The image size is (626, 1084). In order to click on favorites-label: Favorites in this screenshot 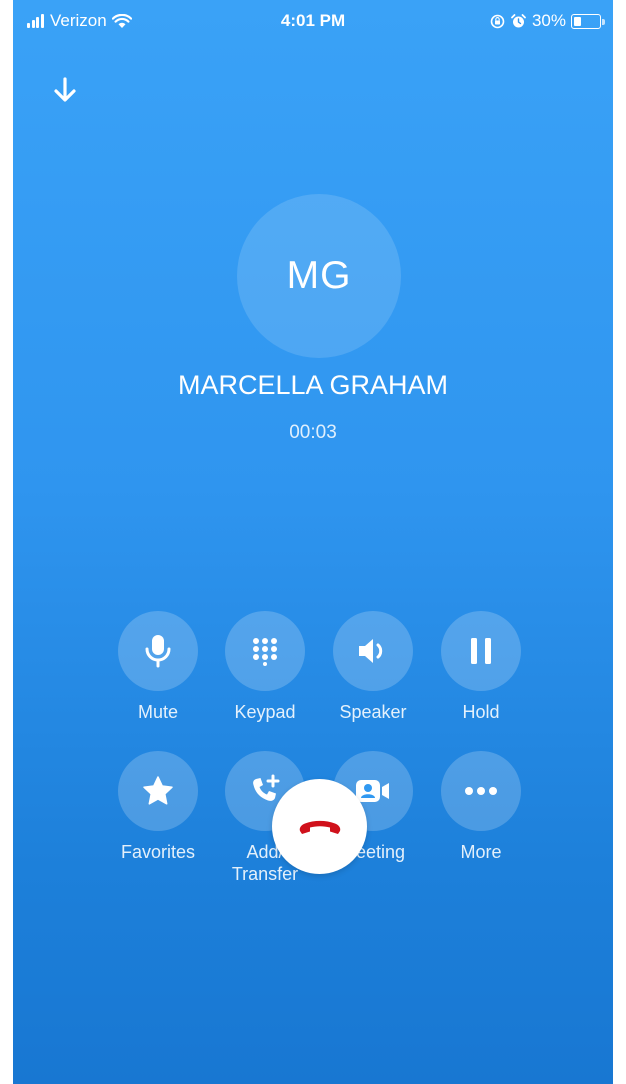, I will do `click(158, 852)`.